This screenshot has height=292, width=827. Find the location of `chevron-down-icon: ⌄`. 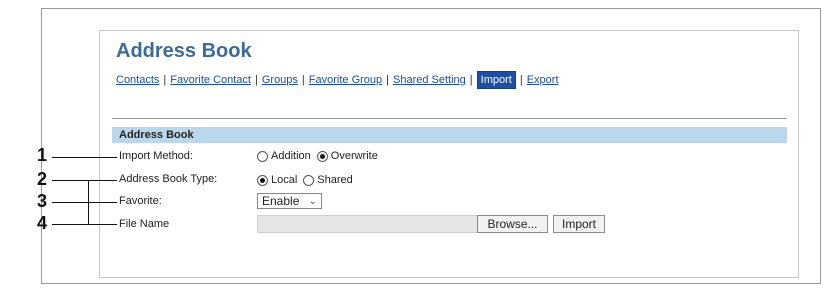

chevron-down-icon: ⌄ is located at coordinates (312, 201).